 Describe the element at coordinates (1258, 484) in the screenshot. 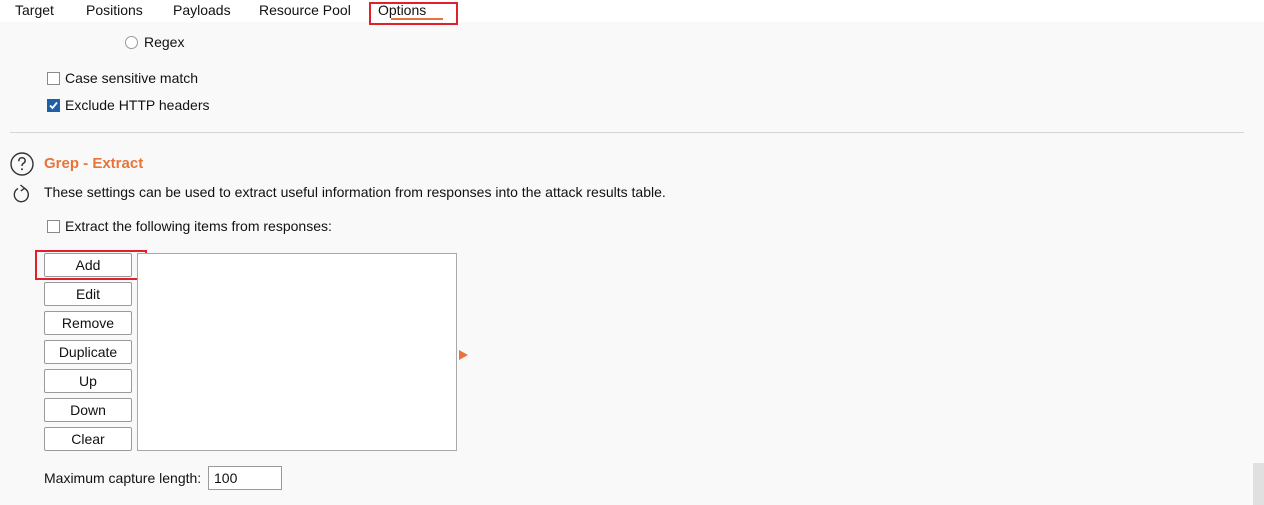

I see `scrollbar` at that location.